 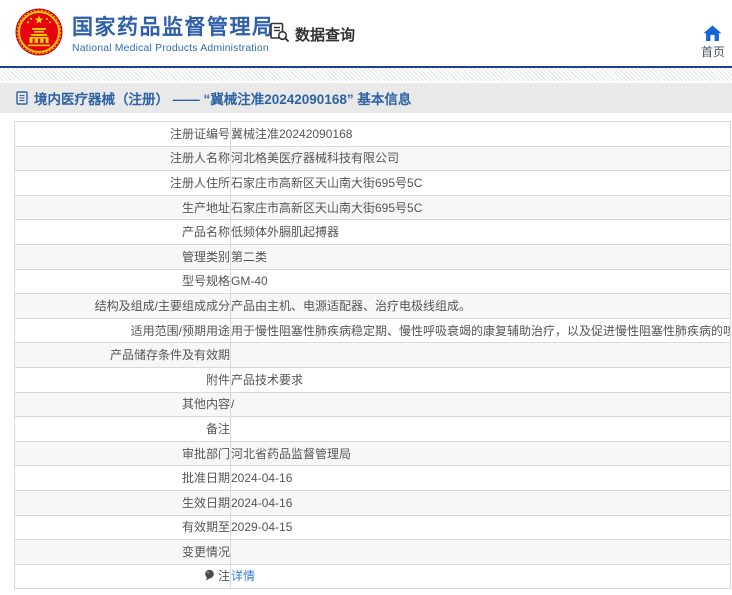 I want to click on row-label: 注册人住所, so click(x=122, y=183).